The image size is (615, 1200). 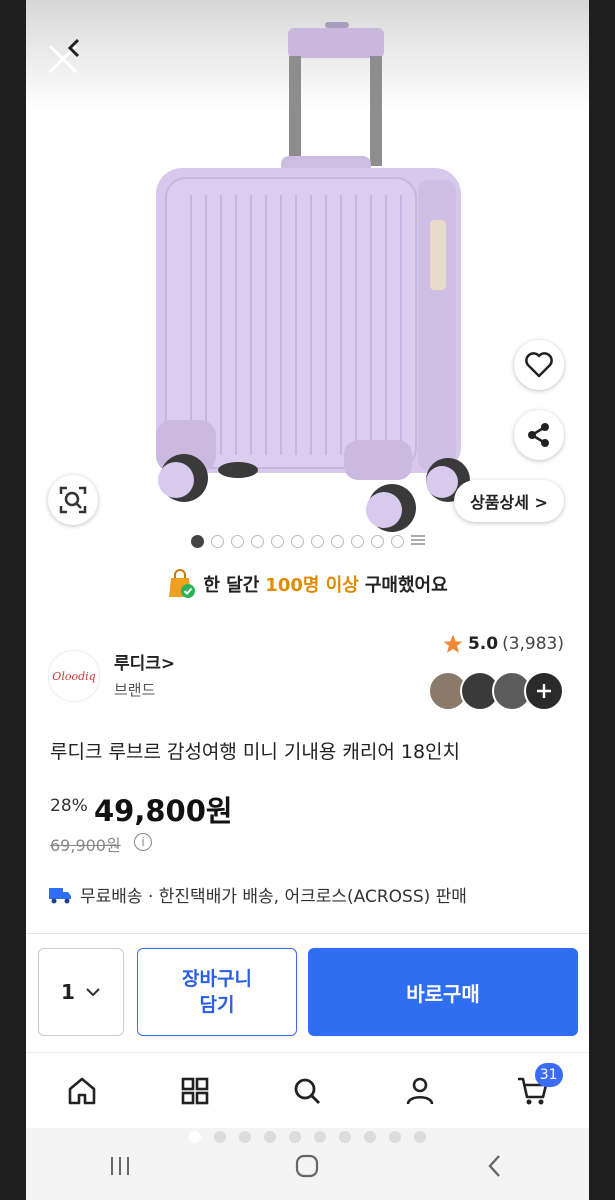 What do you see at coordinates (496, 691) in the screenshot?
I see `review-photo-thumbs` at bounding box center [496, 691].